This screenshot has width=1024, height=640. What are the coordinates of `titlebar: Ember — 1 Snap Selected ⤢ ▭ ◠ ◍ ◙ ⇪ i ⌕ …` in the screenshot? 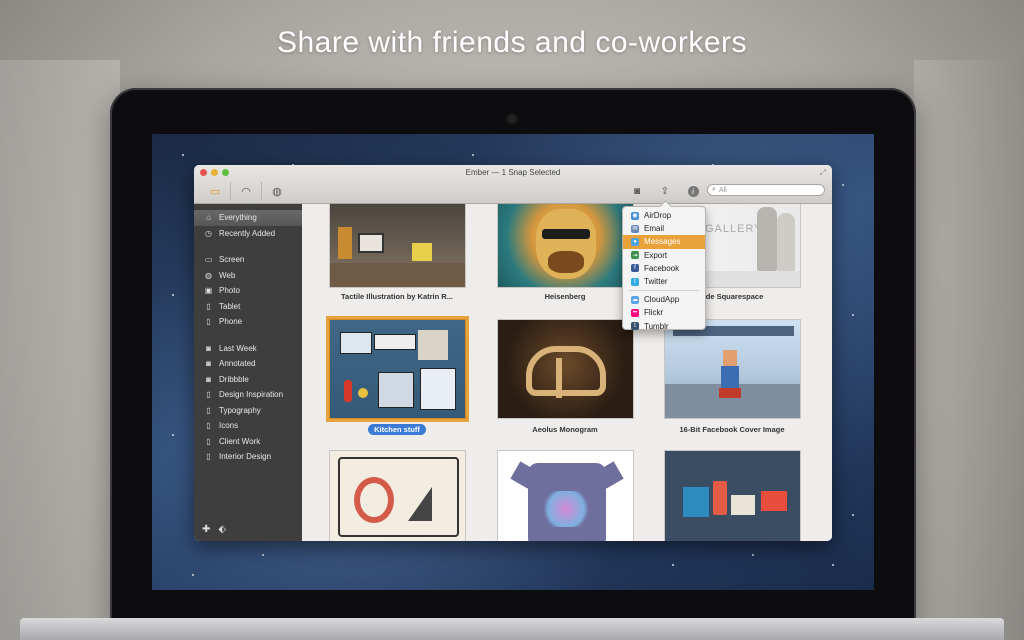 It's located at (513, 184).